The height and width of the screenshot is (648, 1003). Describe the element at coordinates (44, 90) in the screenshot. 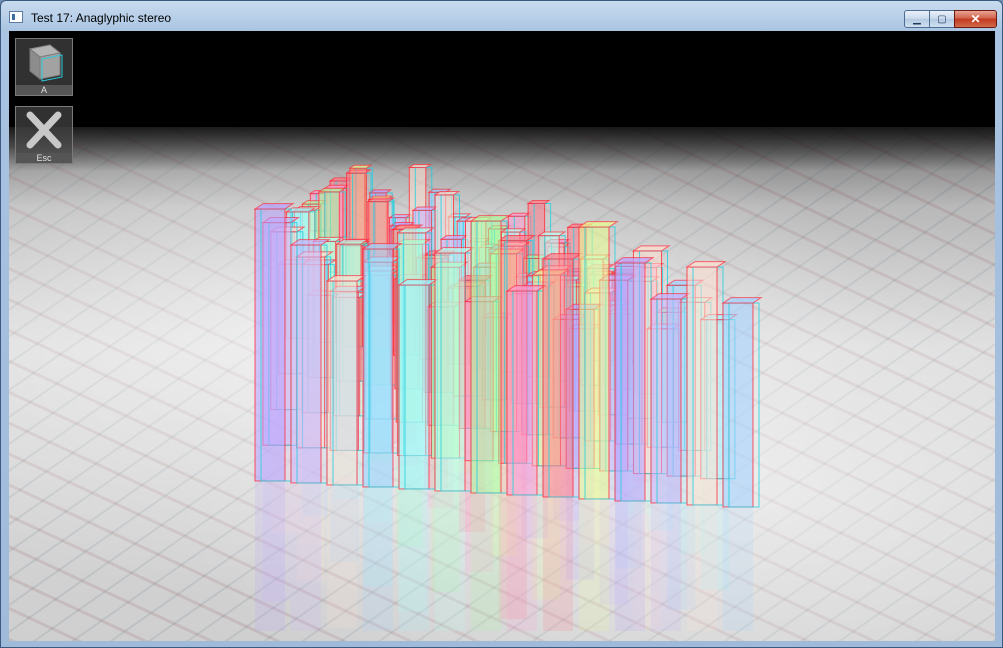

I see `anaglyph-toggle-key: A` at that location.